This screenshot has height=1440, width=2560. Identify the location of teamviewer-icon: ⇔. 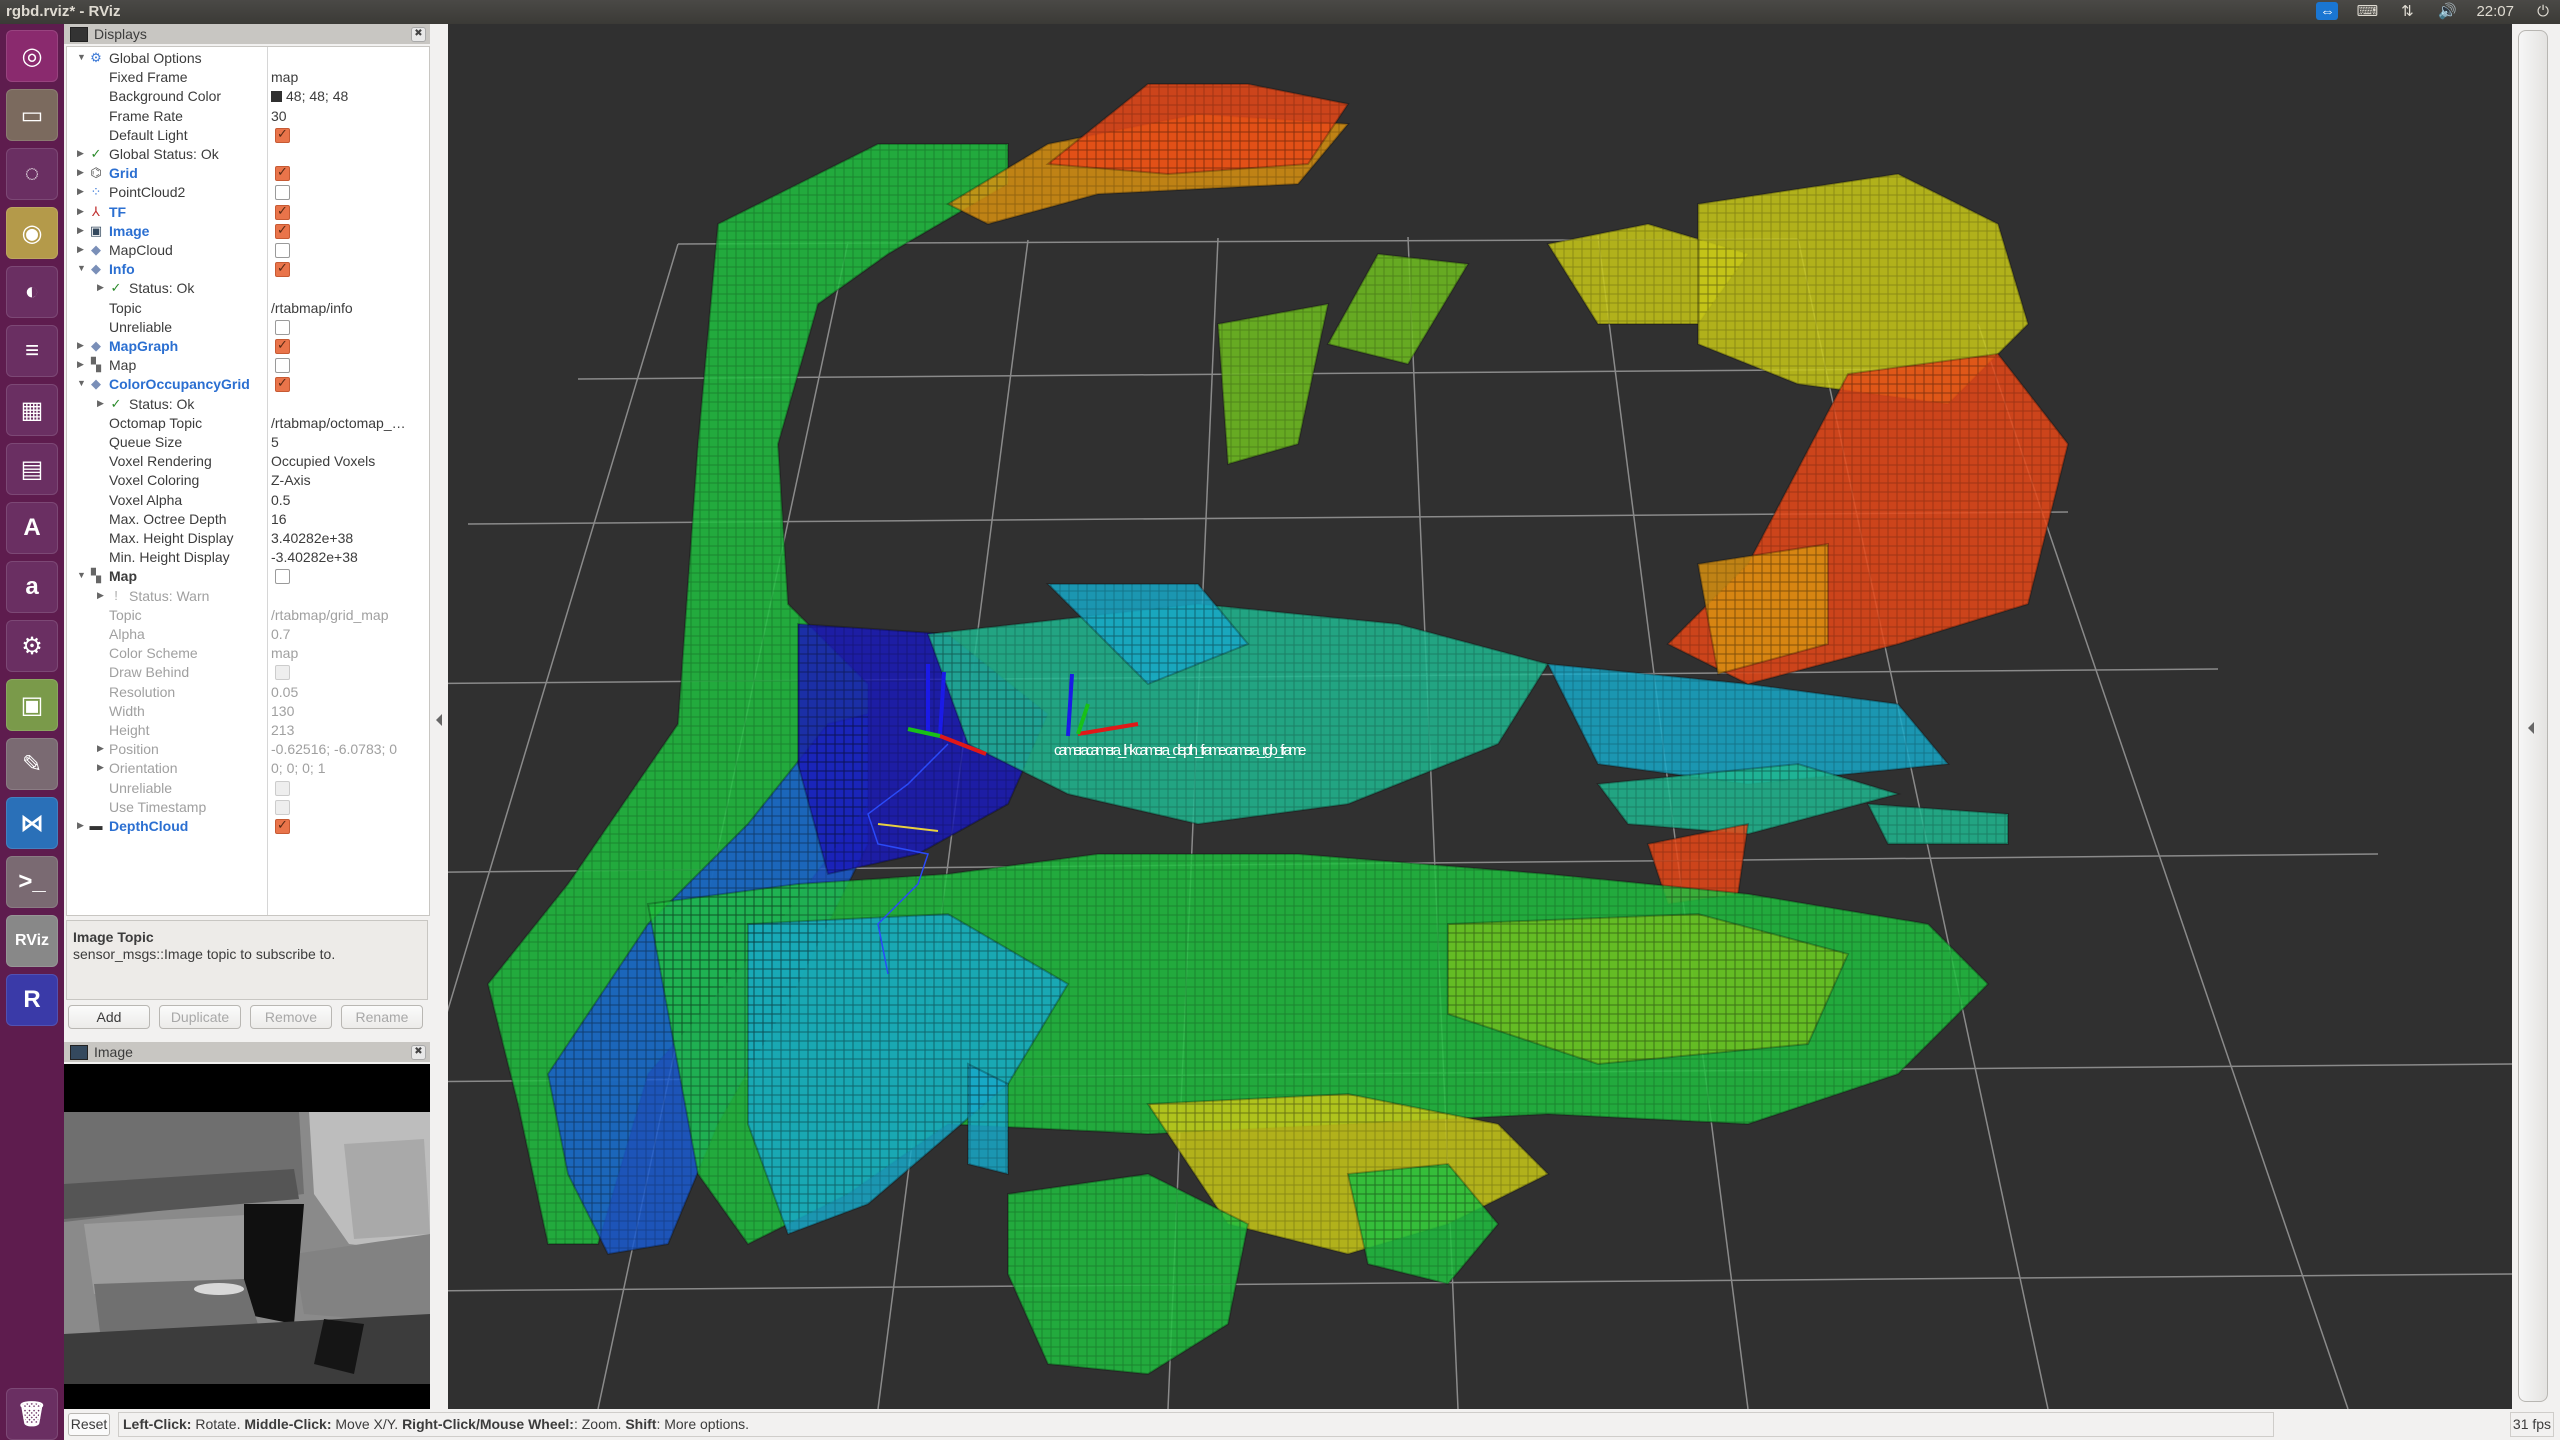
(2327, 11).